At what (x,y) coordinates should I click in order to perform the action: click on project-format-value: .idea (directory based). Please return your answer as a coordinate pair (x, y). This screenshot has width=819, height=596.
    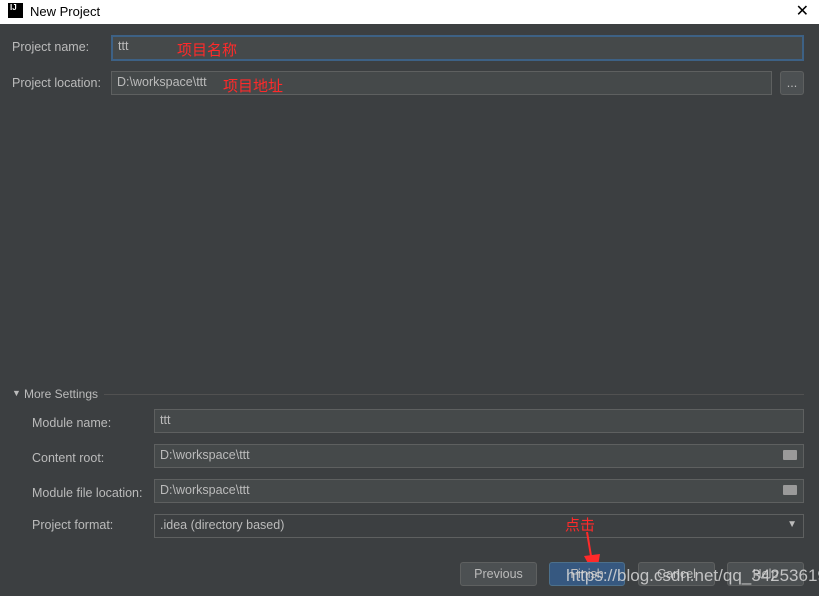
    Looking at the image, I should click on (222, 525).